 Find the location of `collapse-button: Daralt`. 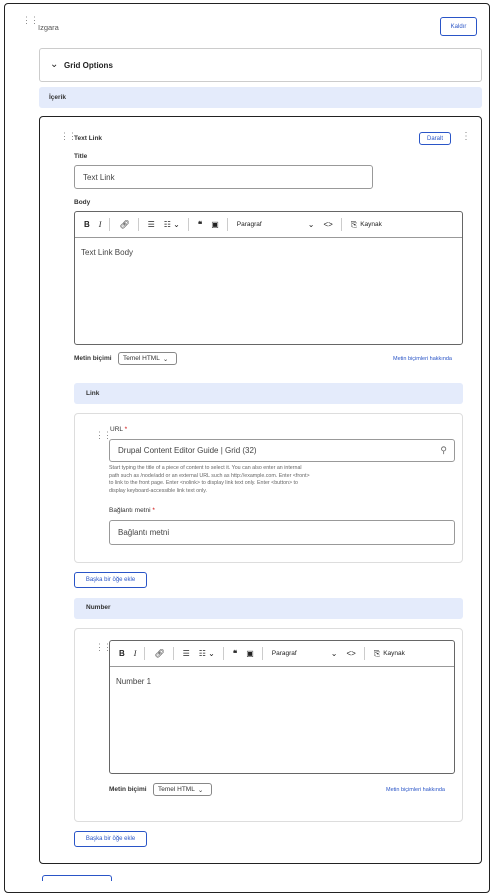

collapse-button: Daralt is located at coordinates (435, 138).